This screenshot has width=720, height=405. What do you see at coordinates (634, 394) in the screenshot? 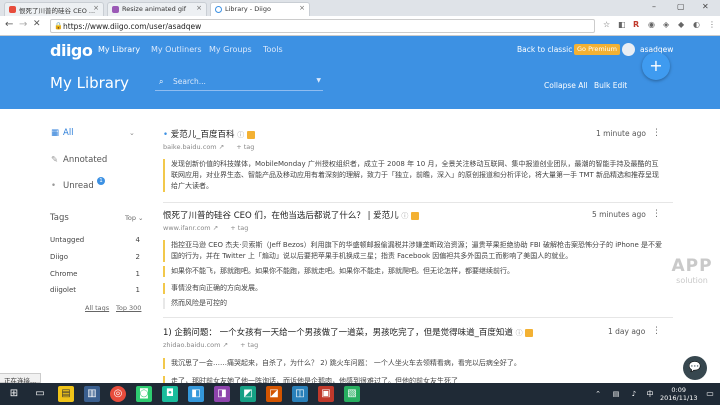
I see `volume-icon: ♪` at bounding box center [634, 394].